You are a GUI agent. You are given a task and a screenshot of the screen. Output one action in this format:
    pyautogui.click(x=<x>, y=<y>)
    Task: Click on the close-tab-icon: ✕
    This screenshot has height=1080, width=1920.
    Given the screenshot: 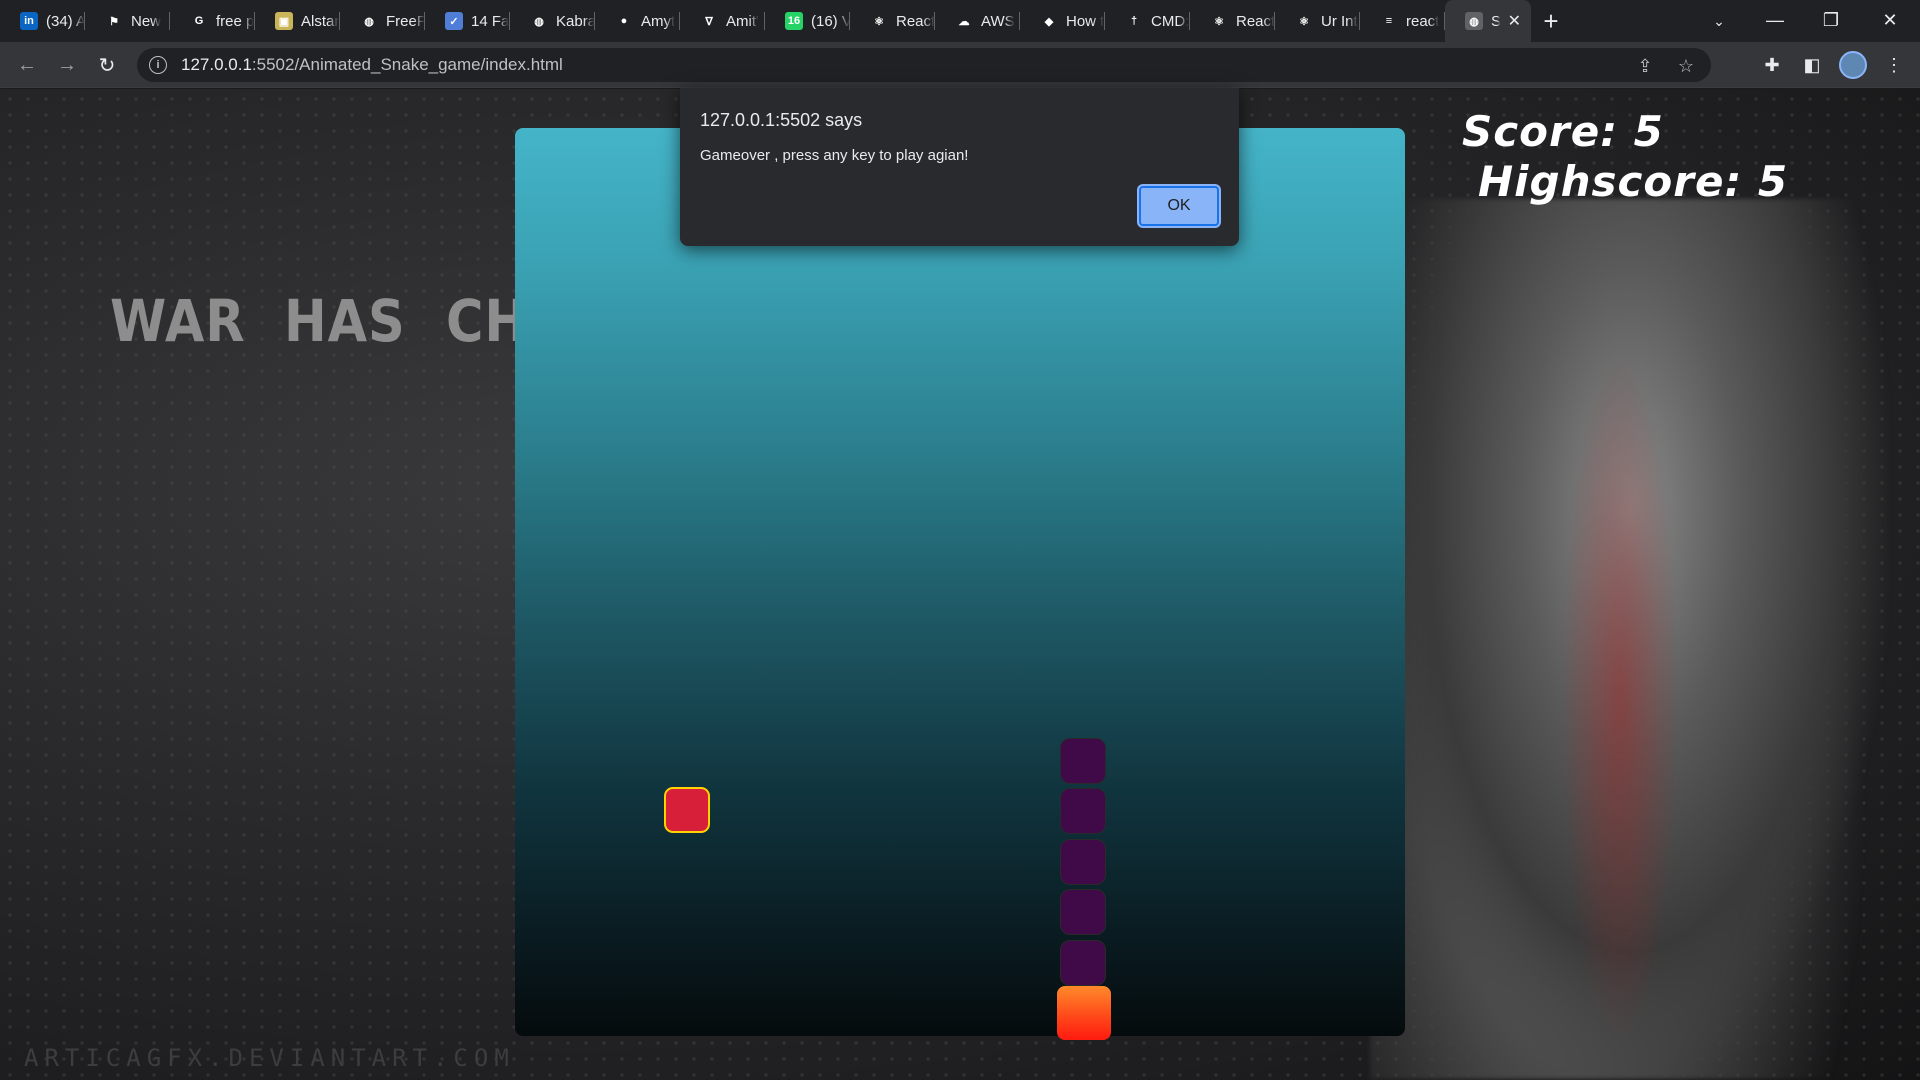 What is the action you would take?
    pyautogui.click(x=1514, y=21)
    